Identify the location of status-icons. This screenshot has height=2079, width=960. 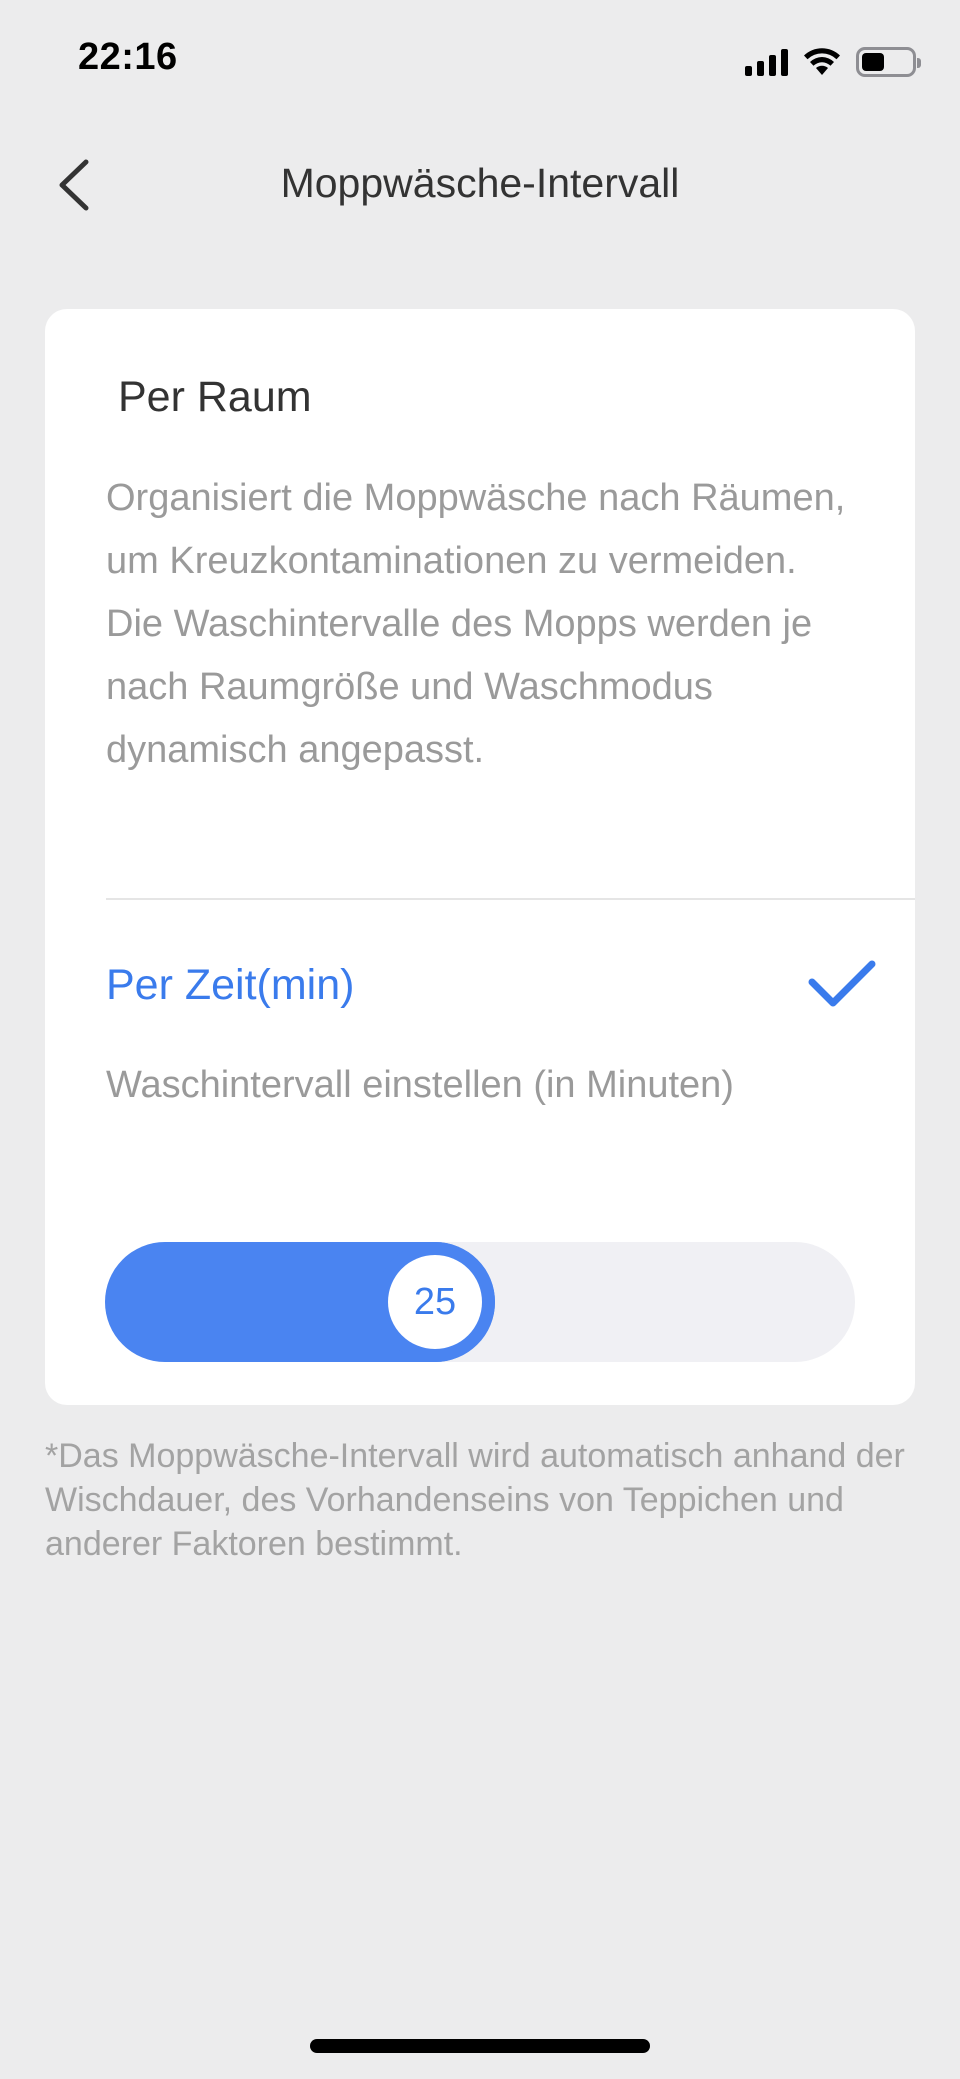
(833, 62).